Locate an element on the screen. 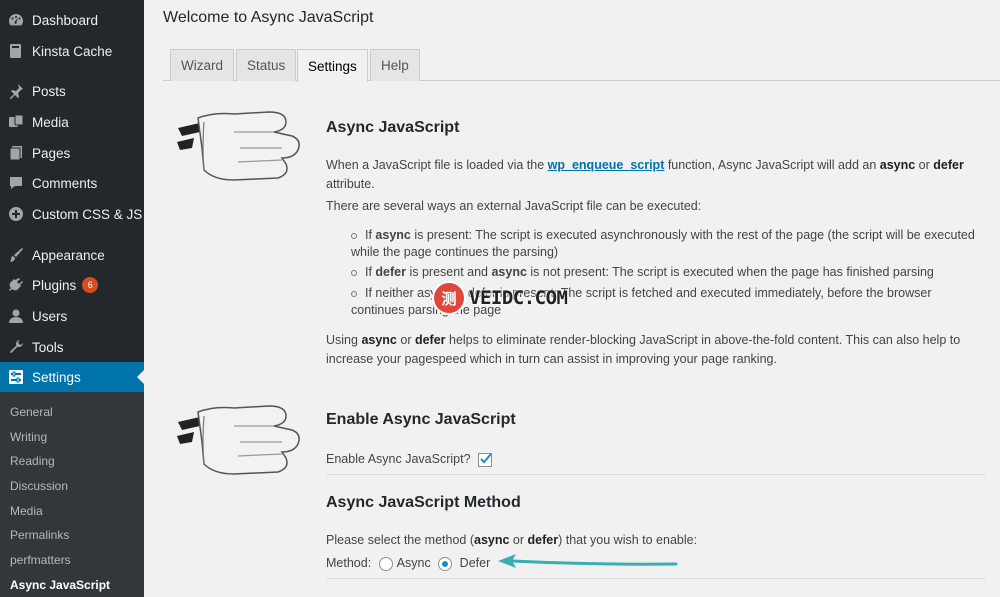  method-desc-text: ) that you wish to enable: is located at coordinates (628, 540).